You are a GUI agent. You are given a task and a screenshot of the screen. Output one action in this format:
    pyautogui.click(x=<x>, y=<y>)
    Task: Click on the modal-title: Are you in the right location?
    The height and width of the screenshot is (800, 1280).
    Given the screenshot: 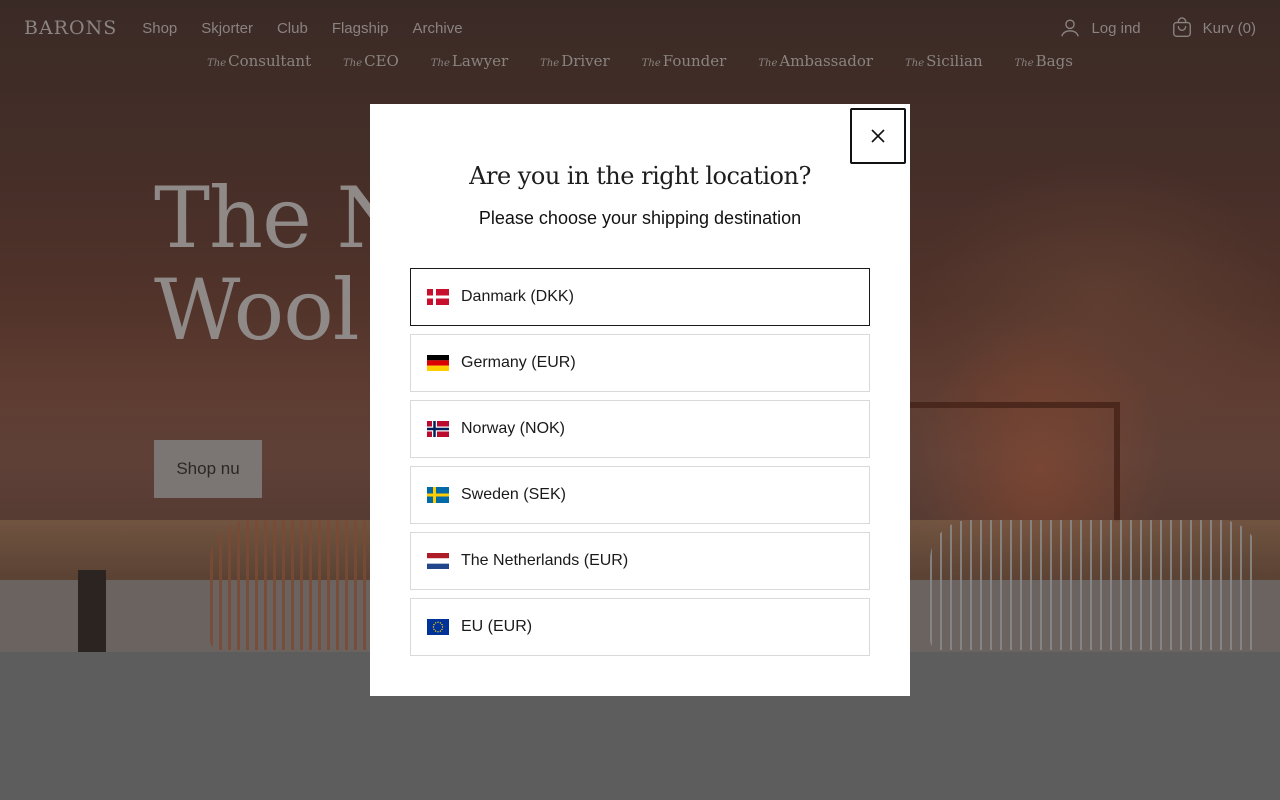 What is the action you would take?
    pyautogui.click(x=640, y=176)
    